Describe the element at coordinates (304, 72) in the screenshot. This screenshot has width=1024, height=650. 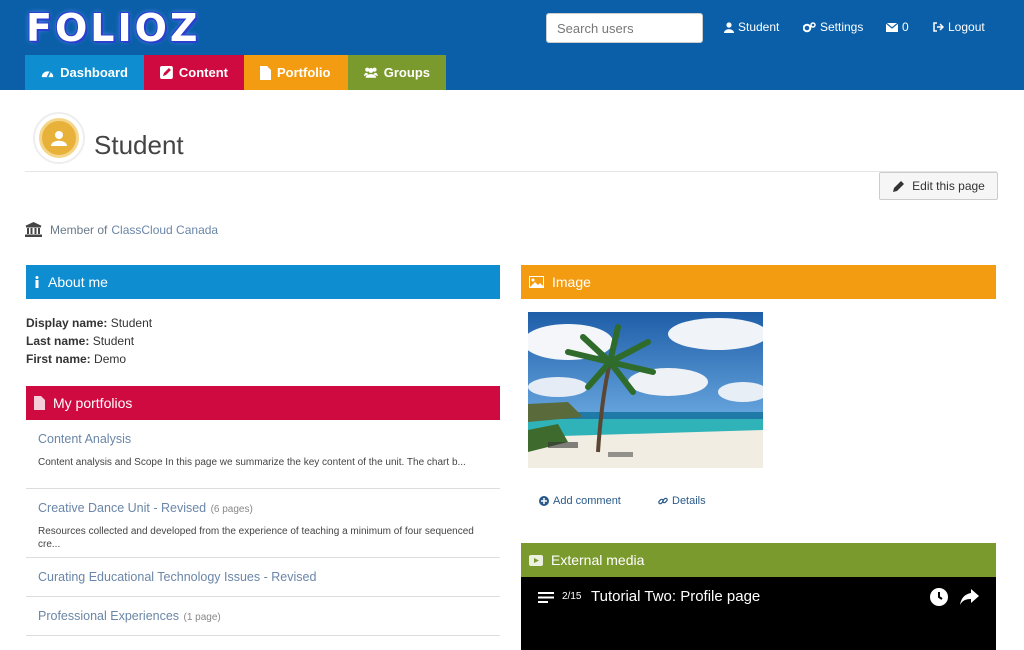
I see `tab-label: Portfolio` at that location.